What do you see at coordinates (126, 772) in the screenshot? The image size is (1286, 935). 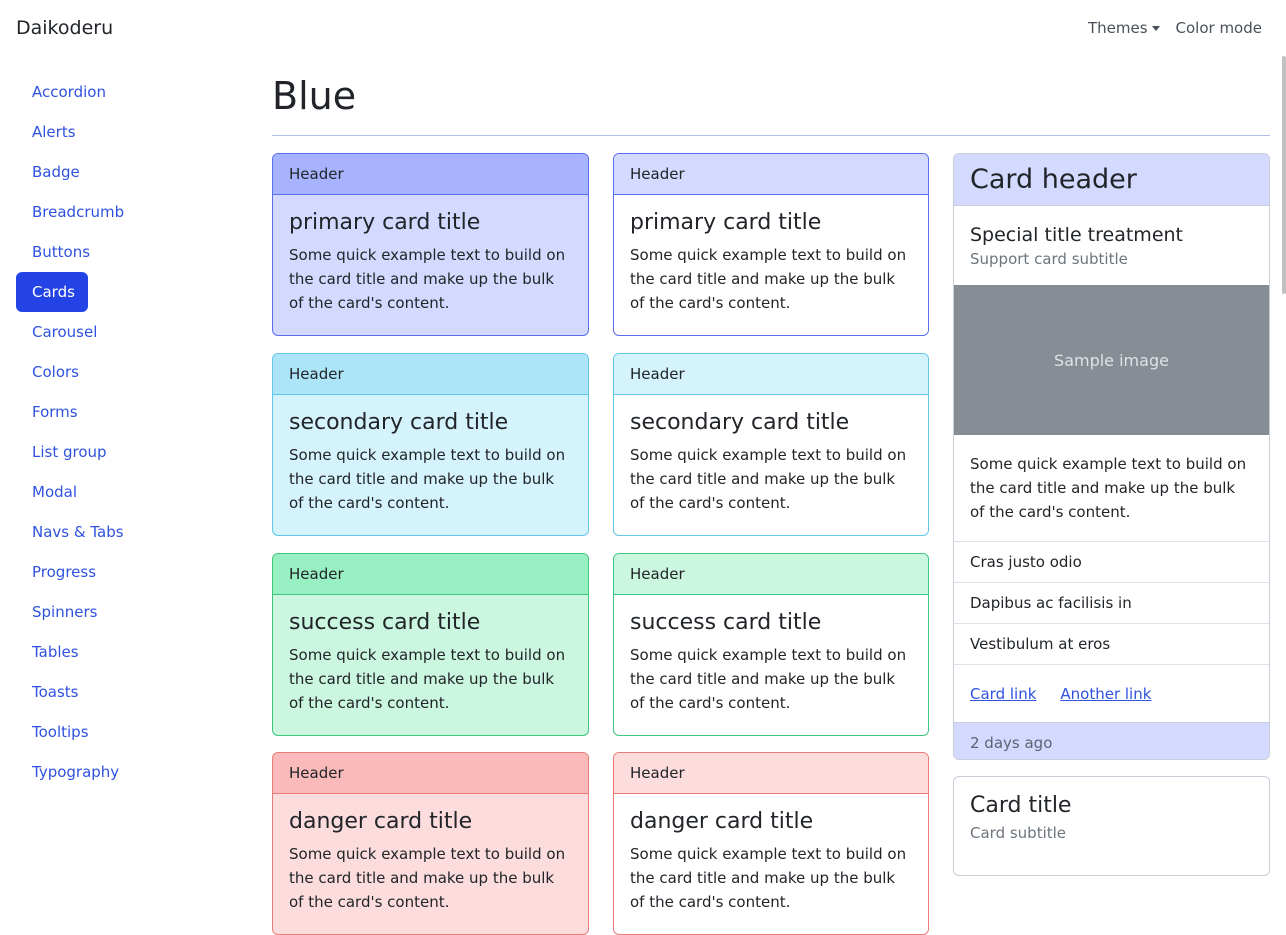 I see `sidebar-item-typography: Typography` at bounding box center [126, 772].